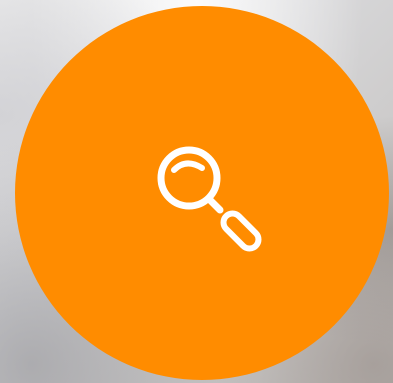  Describe the element at coordinates (206, 198) in the screenshot. I see `magnifying-glass-icon` at that location.